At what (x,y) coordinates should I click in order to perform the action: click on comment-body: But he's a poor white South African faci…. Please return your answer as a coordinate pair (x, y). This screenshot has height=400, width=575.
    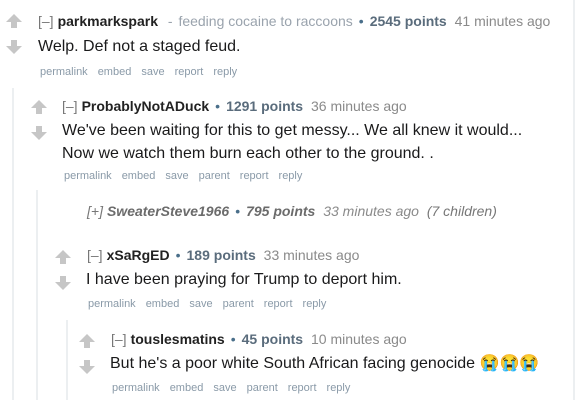
    Looking at the image, I should click on (325, 363).